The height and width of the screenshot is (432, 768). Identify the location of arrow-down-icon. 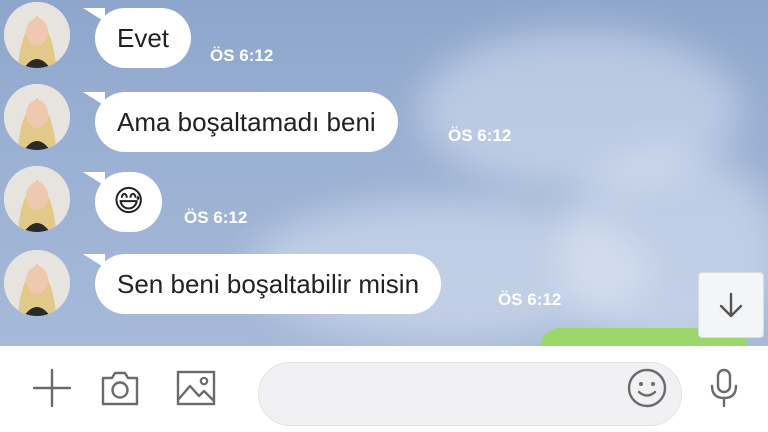
(731, 305).